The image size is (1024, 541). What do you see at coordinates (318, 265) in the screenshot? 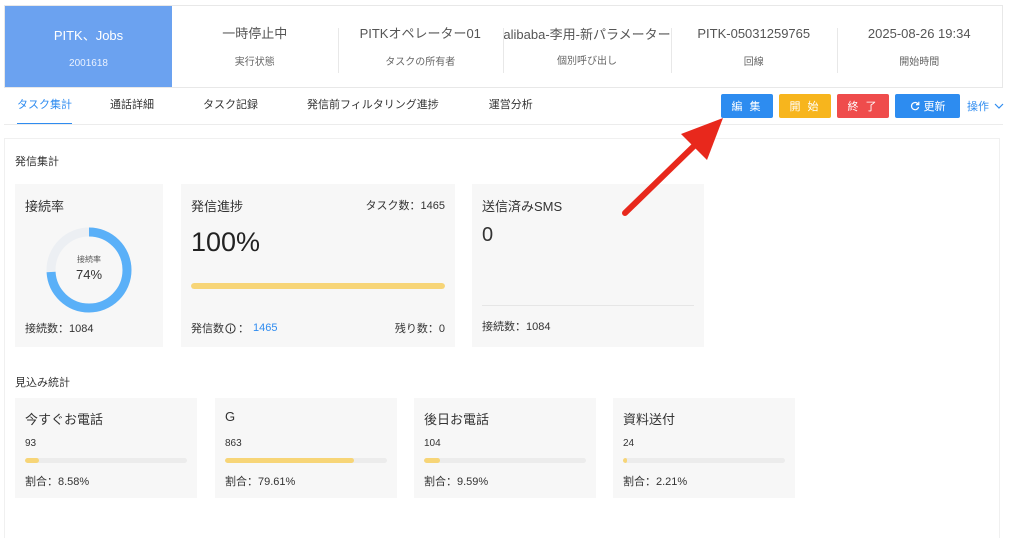
I see `dial-progress-card: 発信進捗 タスク数：1465 100% 発信数 ： 1465 残り数：0` at bounding box center [318, 265].